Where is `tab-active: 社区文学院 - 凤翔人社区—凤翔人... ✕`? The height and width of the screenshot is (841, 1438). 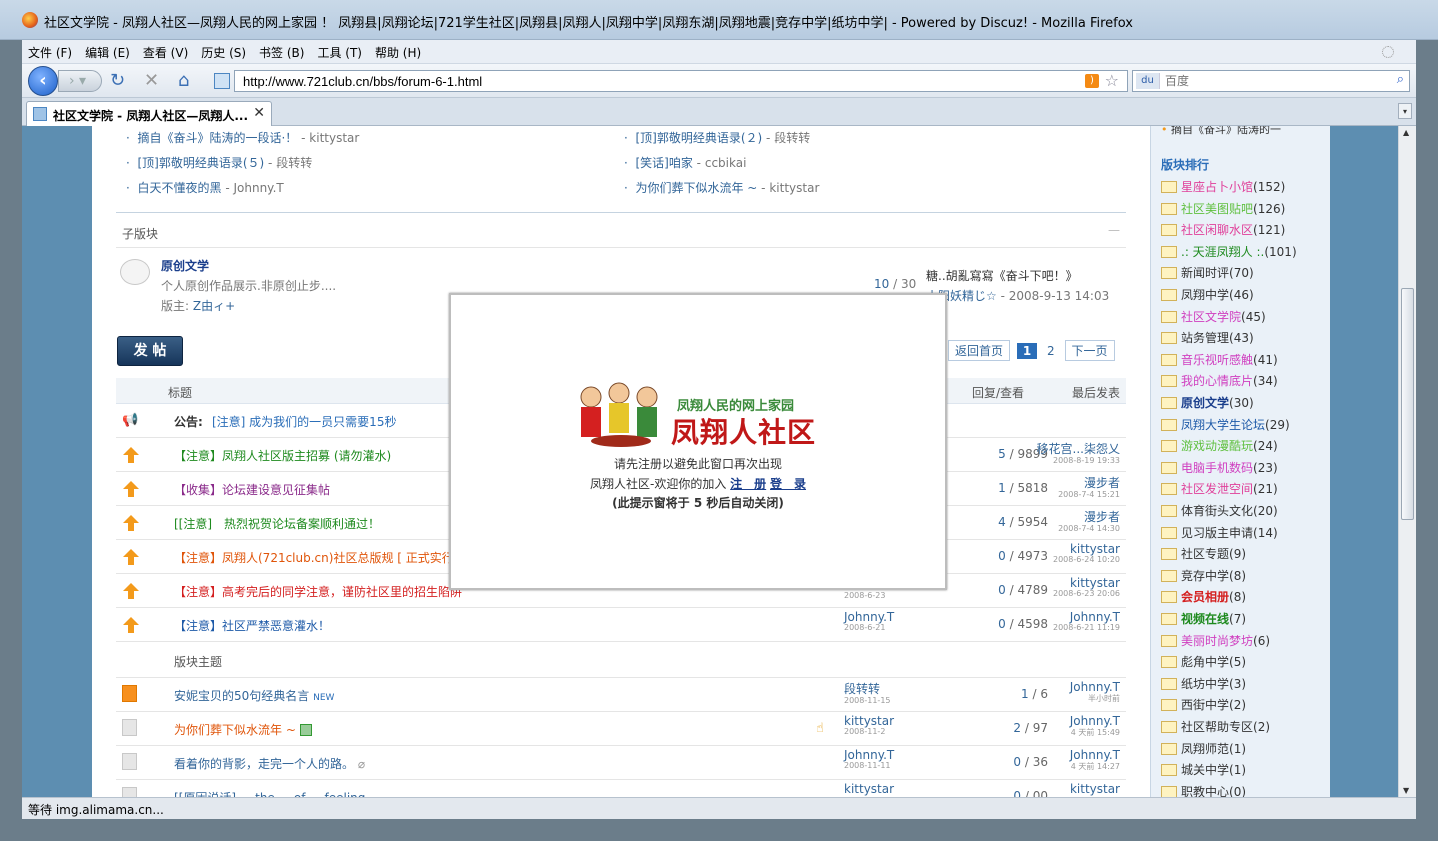
tab-active: 社区文学院 - 凤翔人社区—凤翔人... ✕ is located at coordinates (149, 113).